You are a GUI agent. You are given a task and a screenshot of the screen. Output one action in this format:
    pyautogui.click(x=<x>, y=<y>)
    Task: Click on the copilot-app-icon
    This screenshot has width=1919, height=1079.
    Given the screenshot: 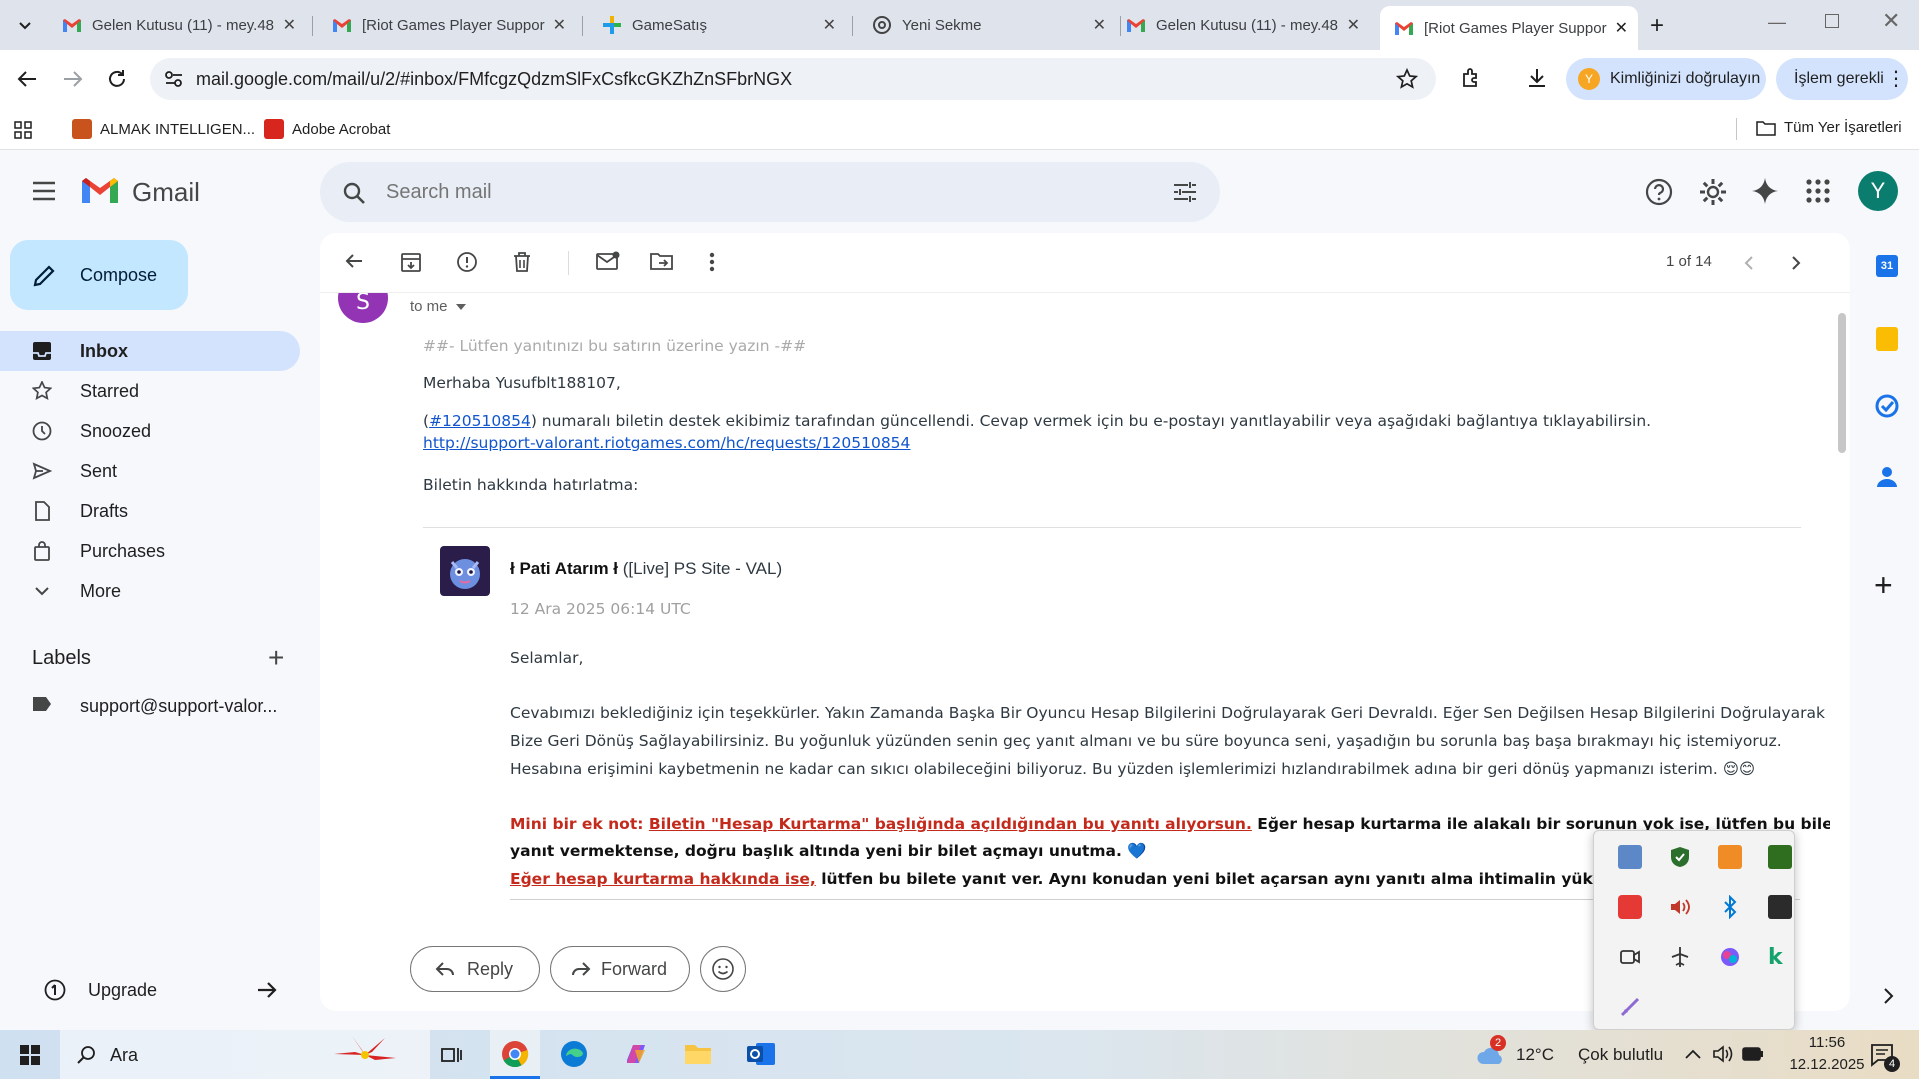 What is the action you would take?
    pyautogui.click(x=636, y=1054)
    